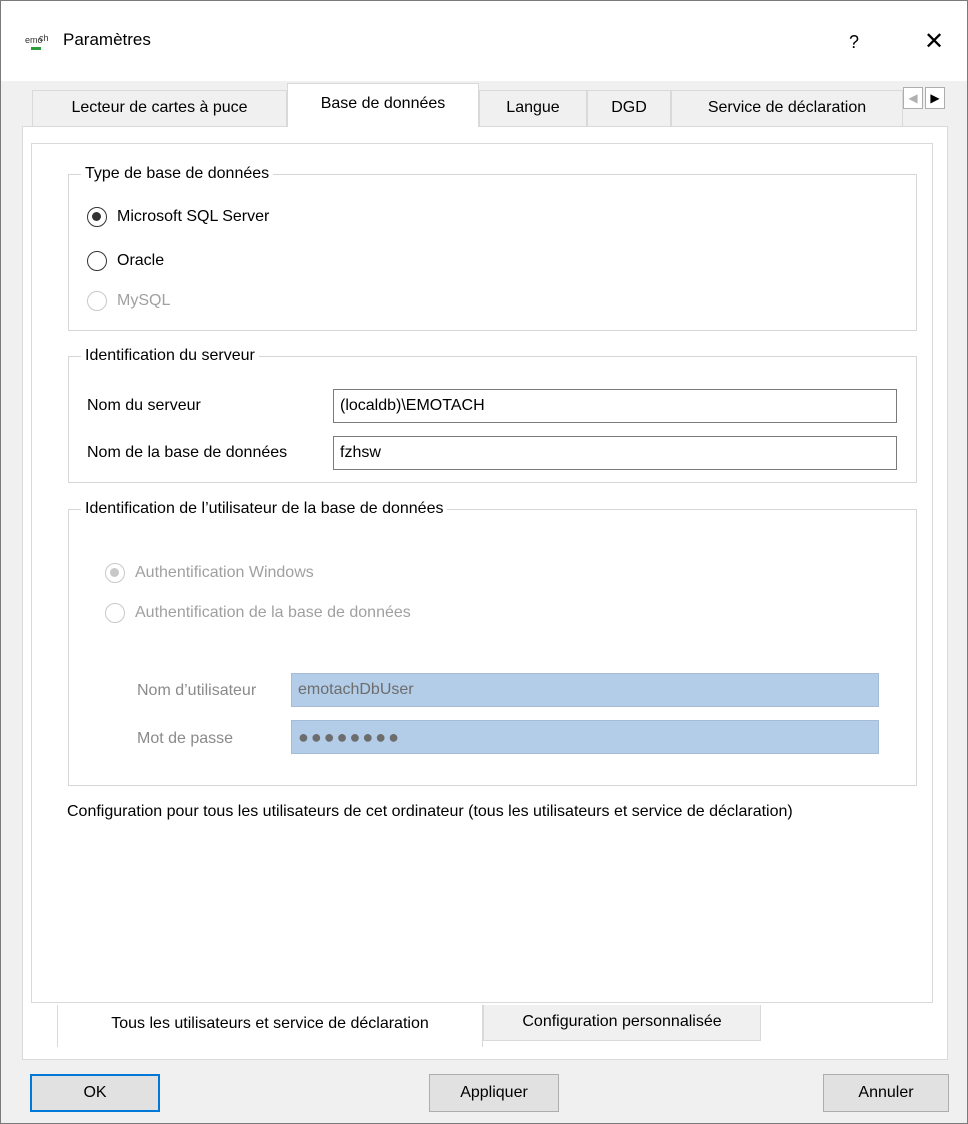 The width and height of the screenshot is (968, 1124). I want to click on username-label: Nom d’utilisateur, so click(197, 690).